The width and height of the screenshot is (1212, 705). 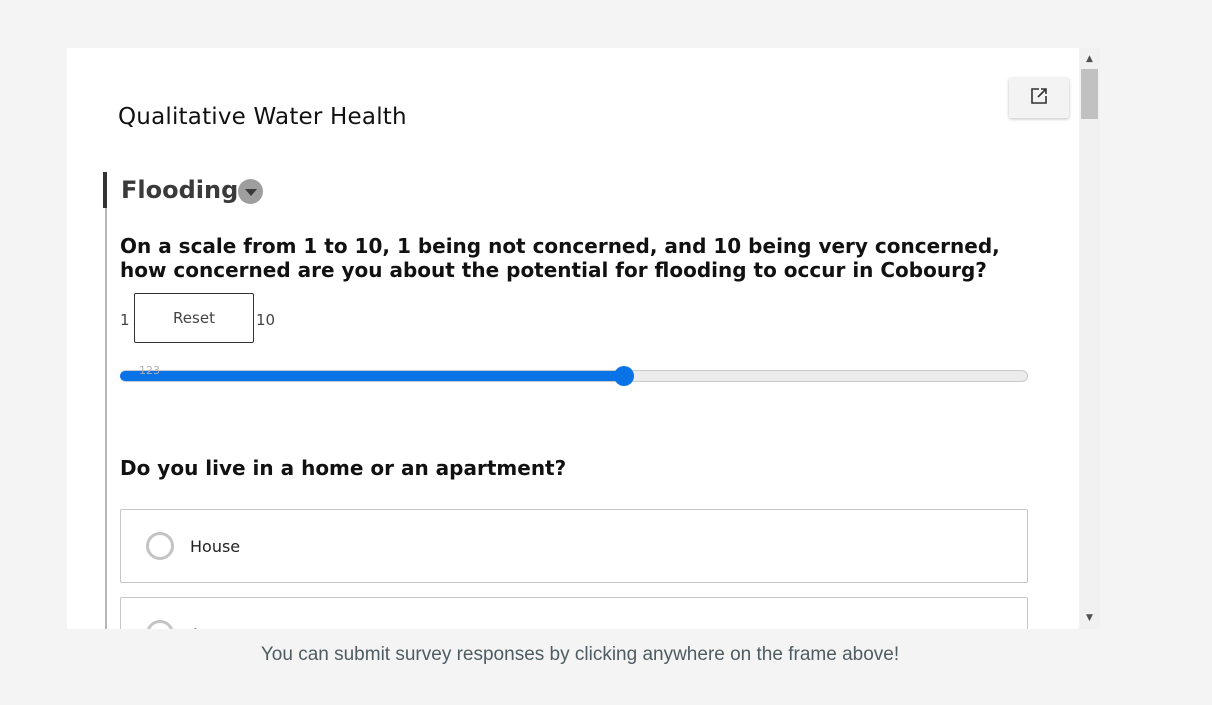 What do you see at coordinates (1089, 94) in the screenshot?
I see `scroll-thumb` at bounding box center [1089, 94].